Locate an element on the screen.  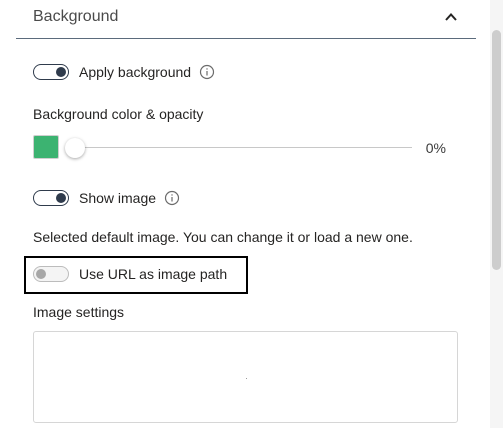
show-image-row: Show image is located at coordinates (106, 198).